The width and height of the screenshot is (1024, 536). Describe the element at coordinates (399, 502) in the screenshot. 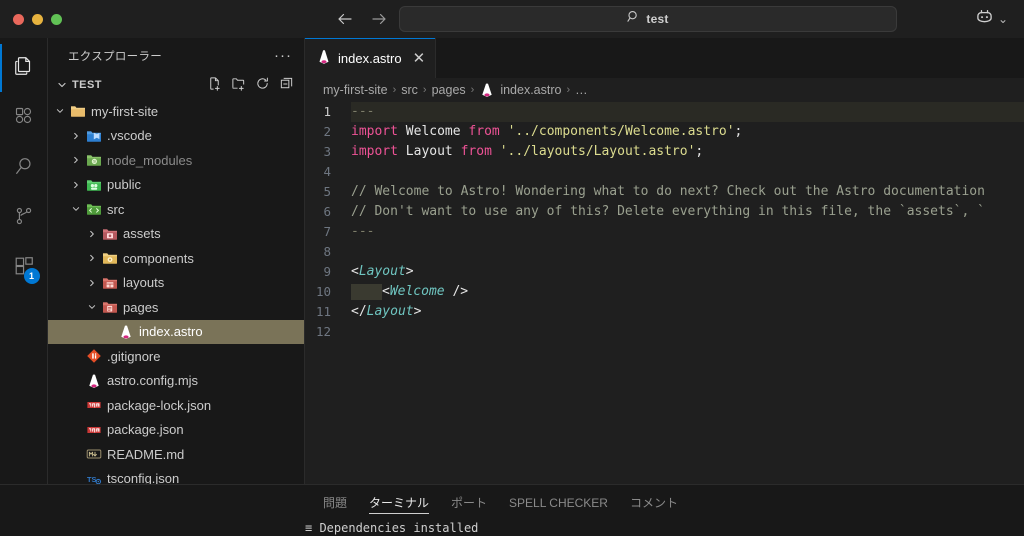

I see `panel-tab-1: ターミナル` at that location.